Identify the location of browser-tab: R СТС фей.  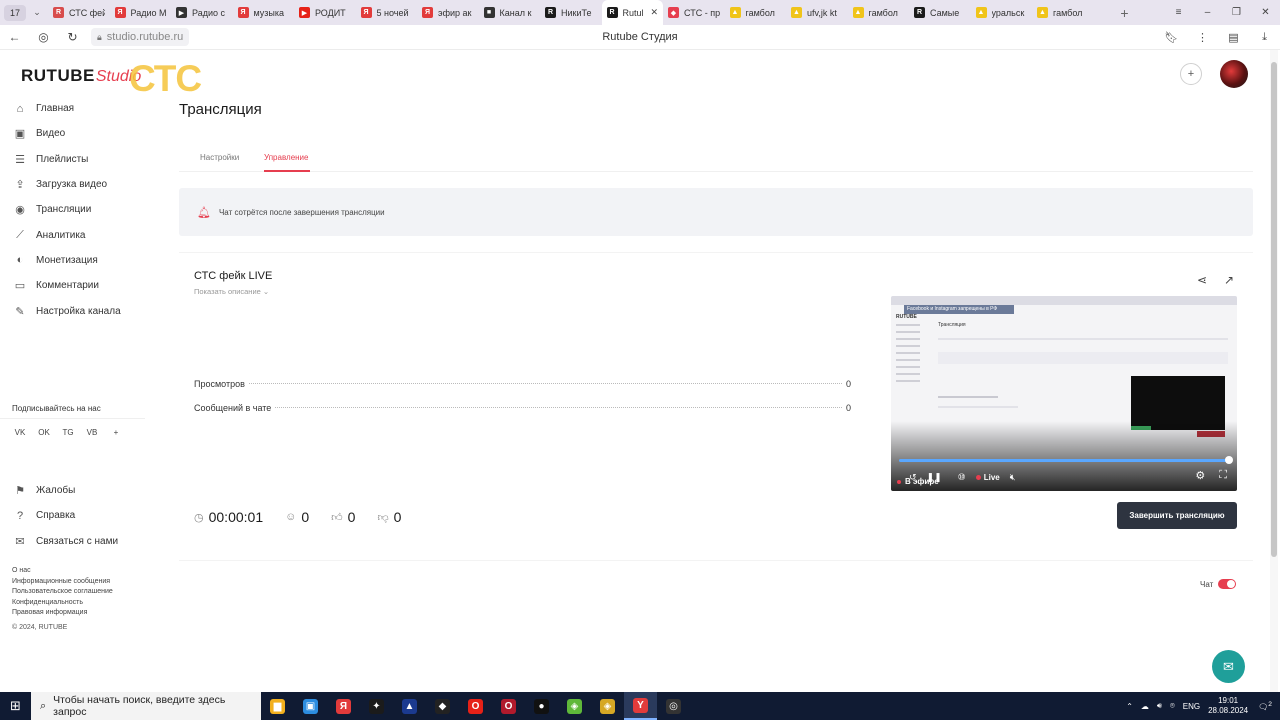
(79, 12).